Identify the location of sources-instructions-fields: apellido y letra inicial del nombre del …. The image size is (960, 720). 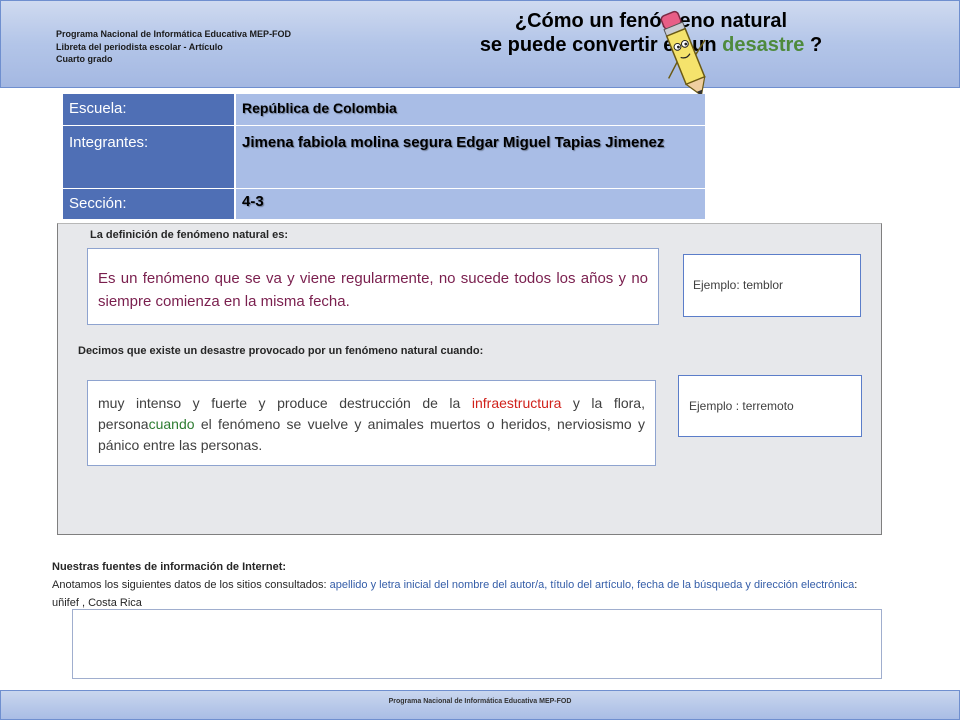
(592, 585).